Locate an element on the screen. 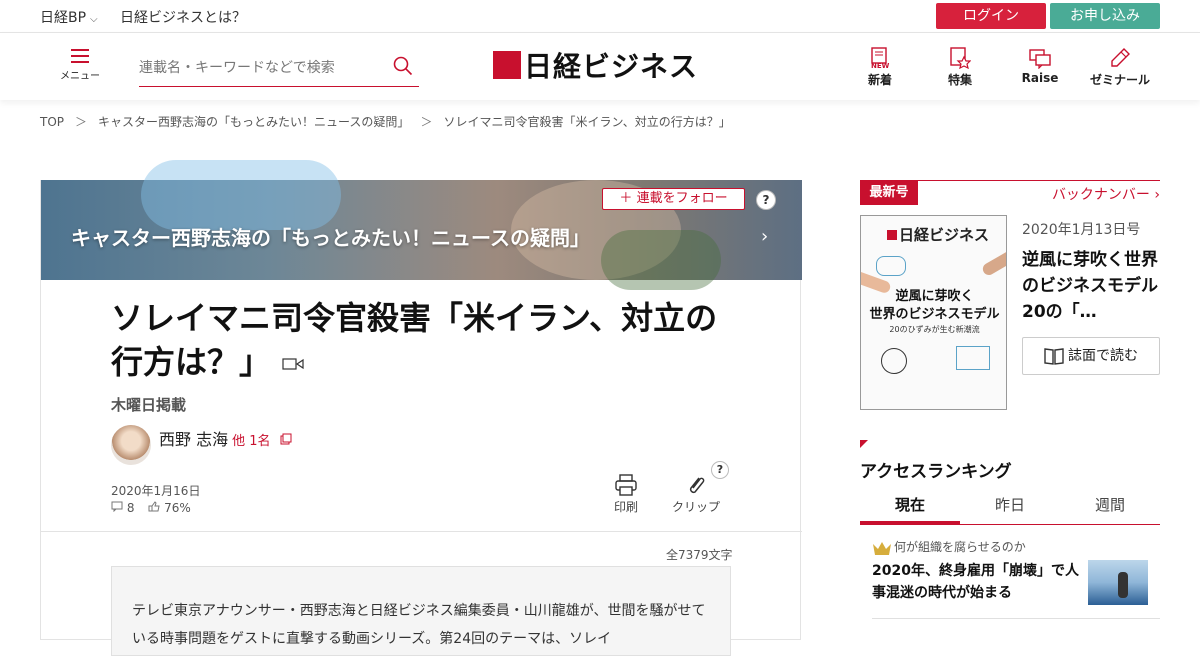 The height and width of the screenshot is (656, 1200). ranking-category-text: 何が組織を腐らせるのか is located at coordinates (960, 547).